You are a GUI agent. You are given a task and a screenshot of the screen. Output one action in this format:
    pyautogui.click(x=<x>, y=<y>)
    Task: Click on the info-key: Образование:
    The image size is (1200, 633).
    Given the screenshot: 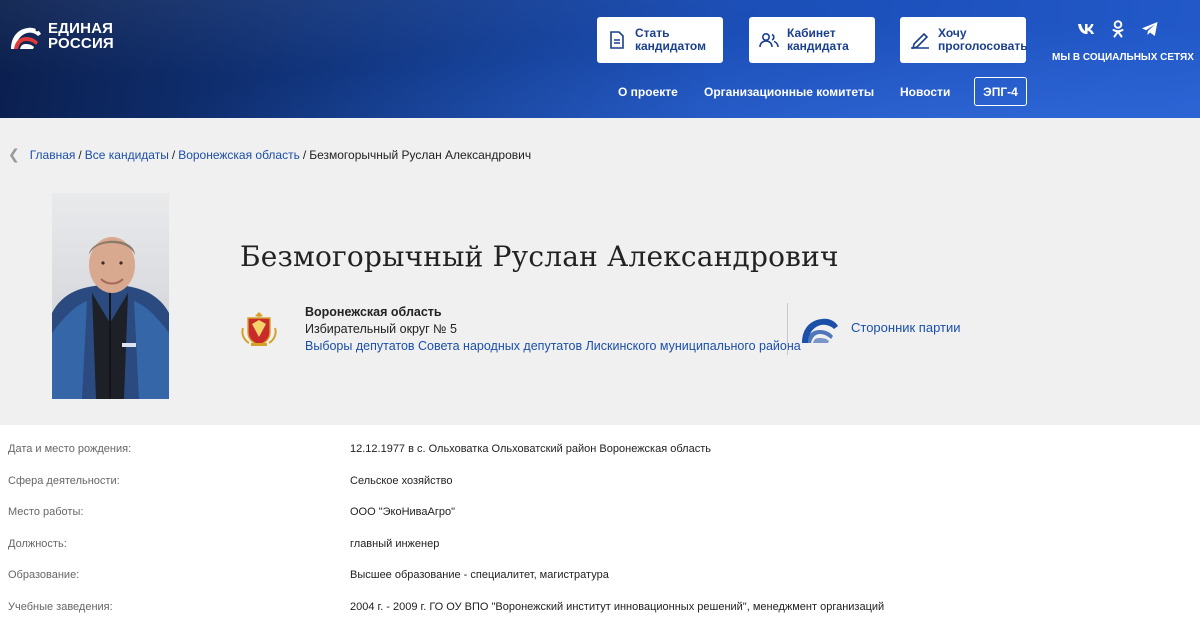 What is the action you would take?
    pyautogui.click(x=44, y=575)
    